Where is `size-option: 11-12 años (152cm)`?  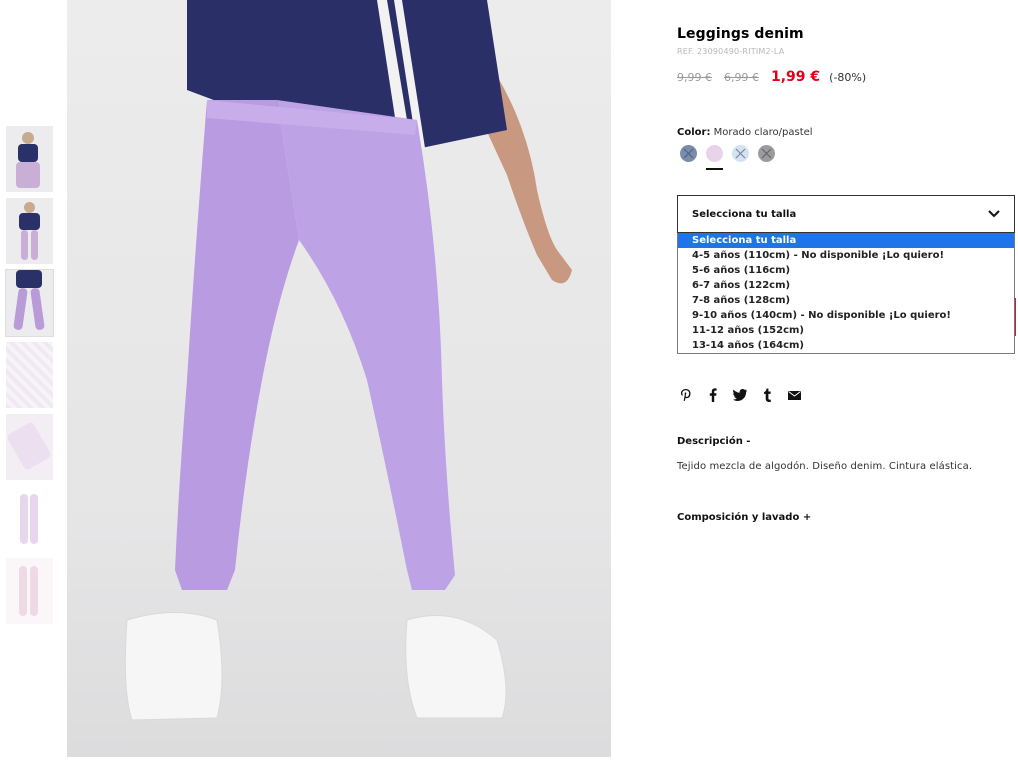
size-option: 11-12 años (152cm) is located at coordinates (846, 330).